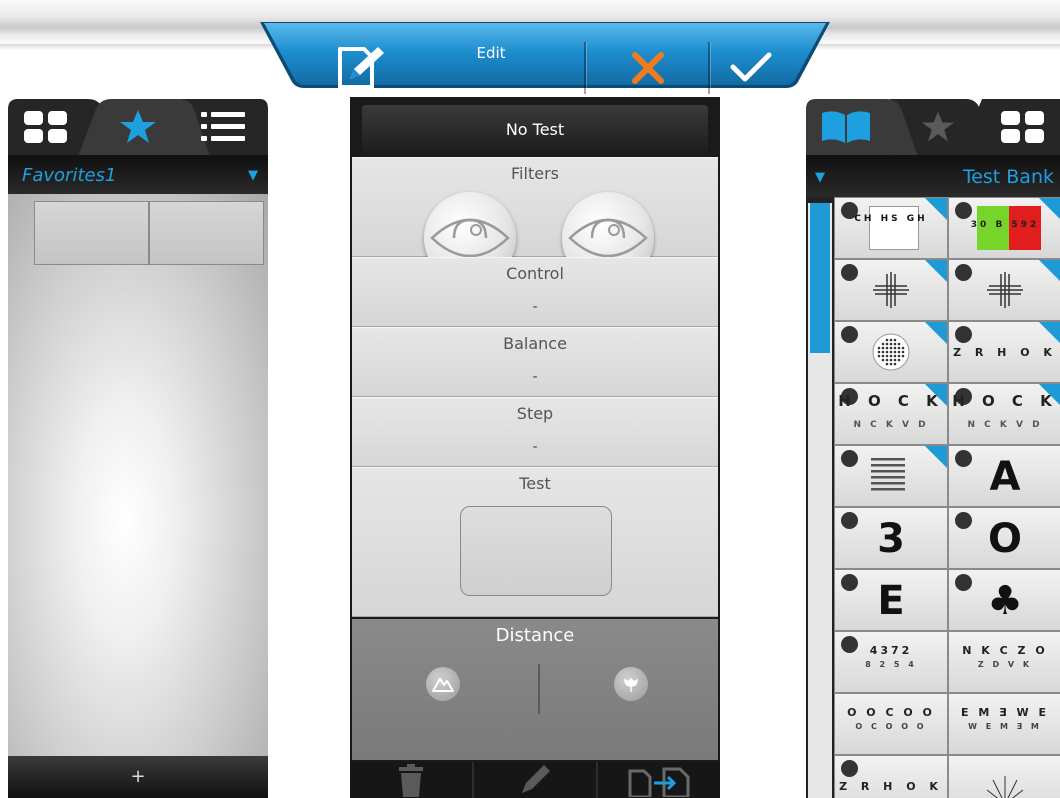 The image size is (1060, 798). I want to click on tile-optotype: E, so click(891, 601).